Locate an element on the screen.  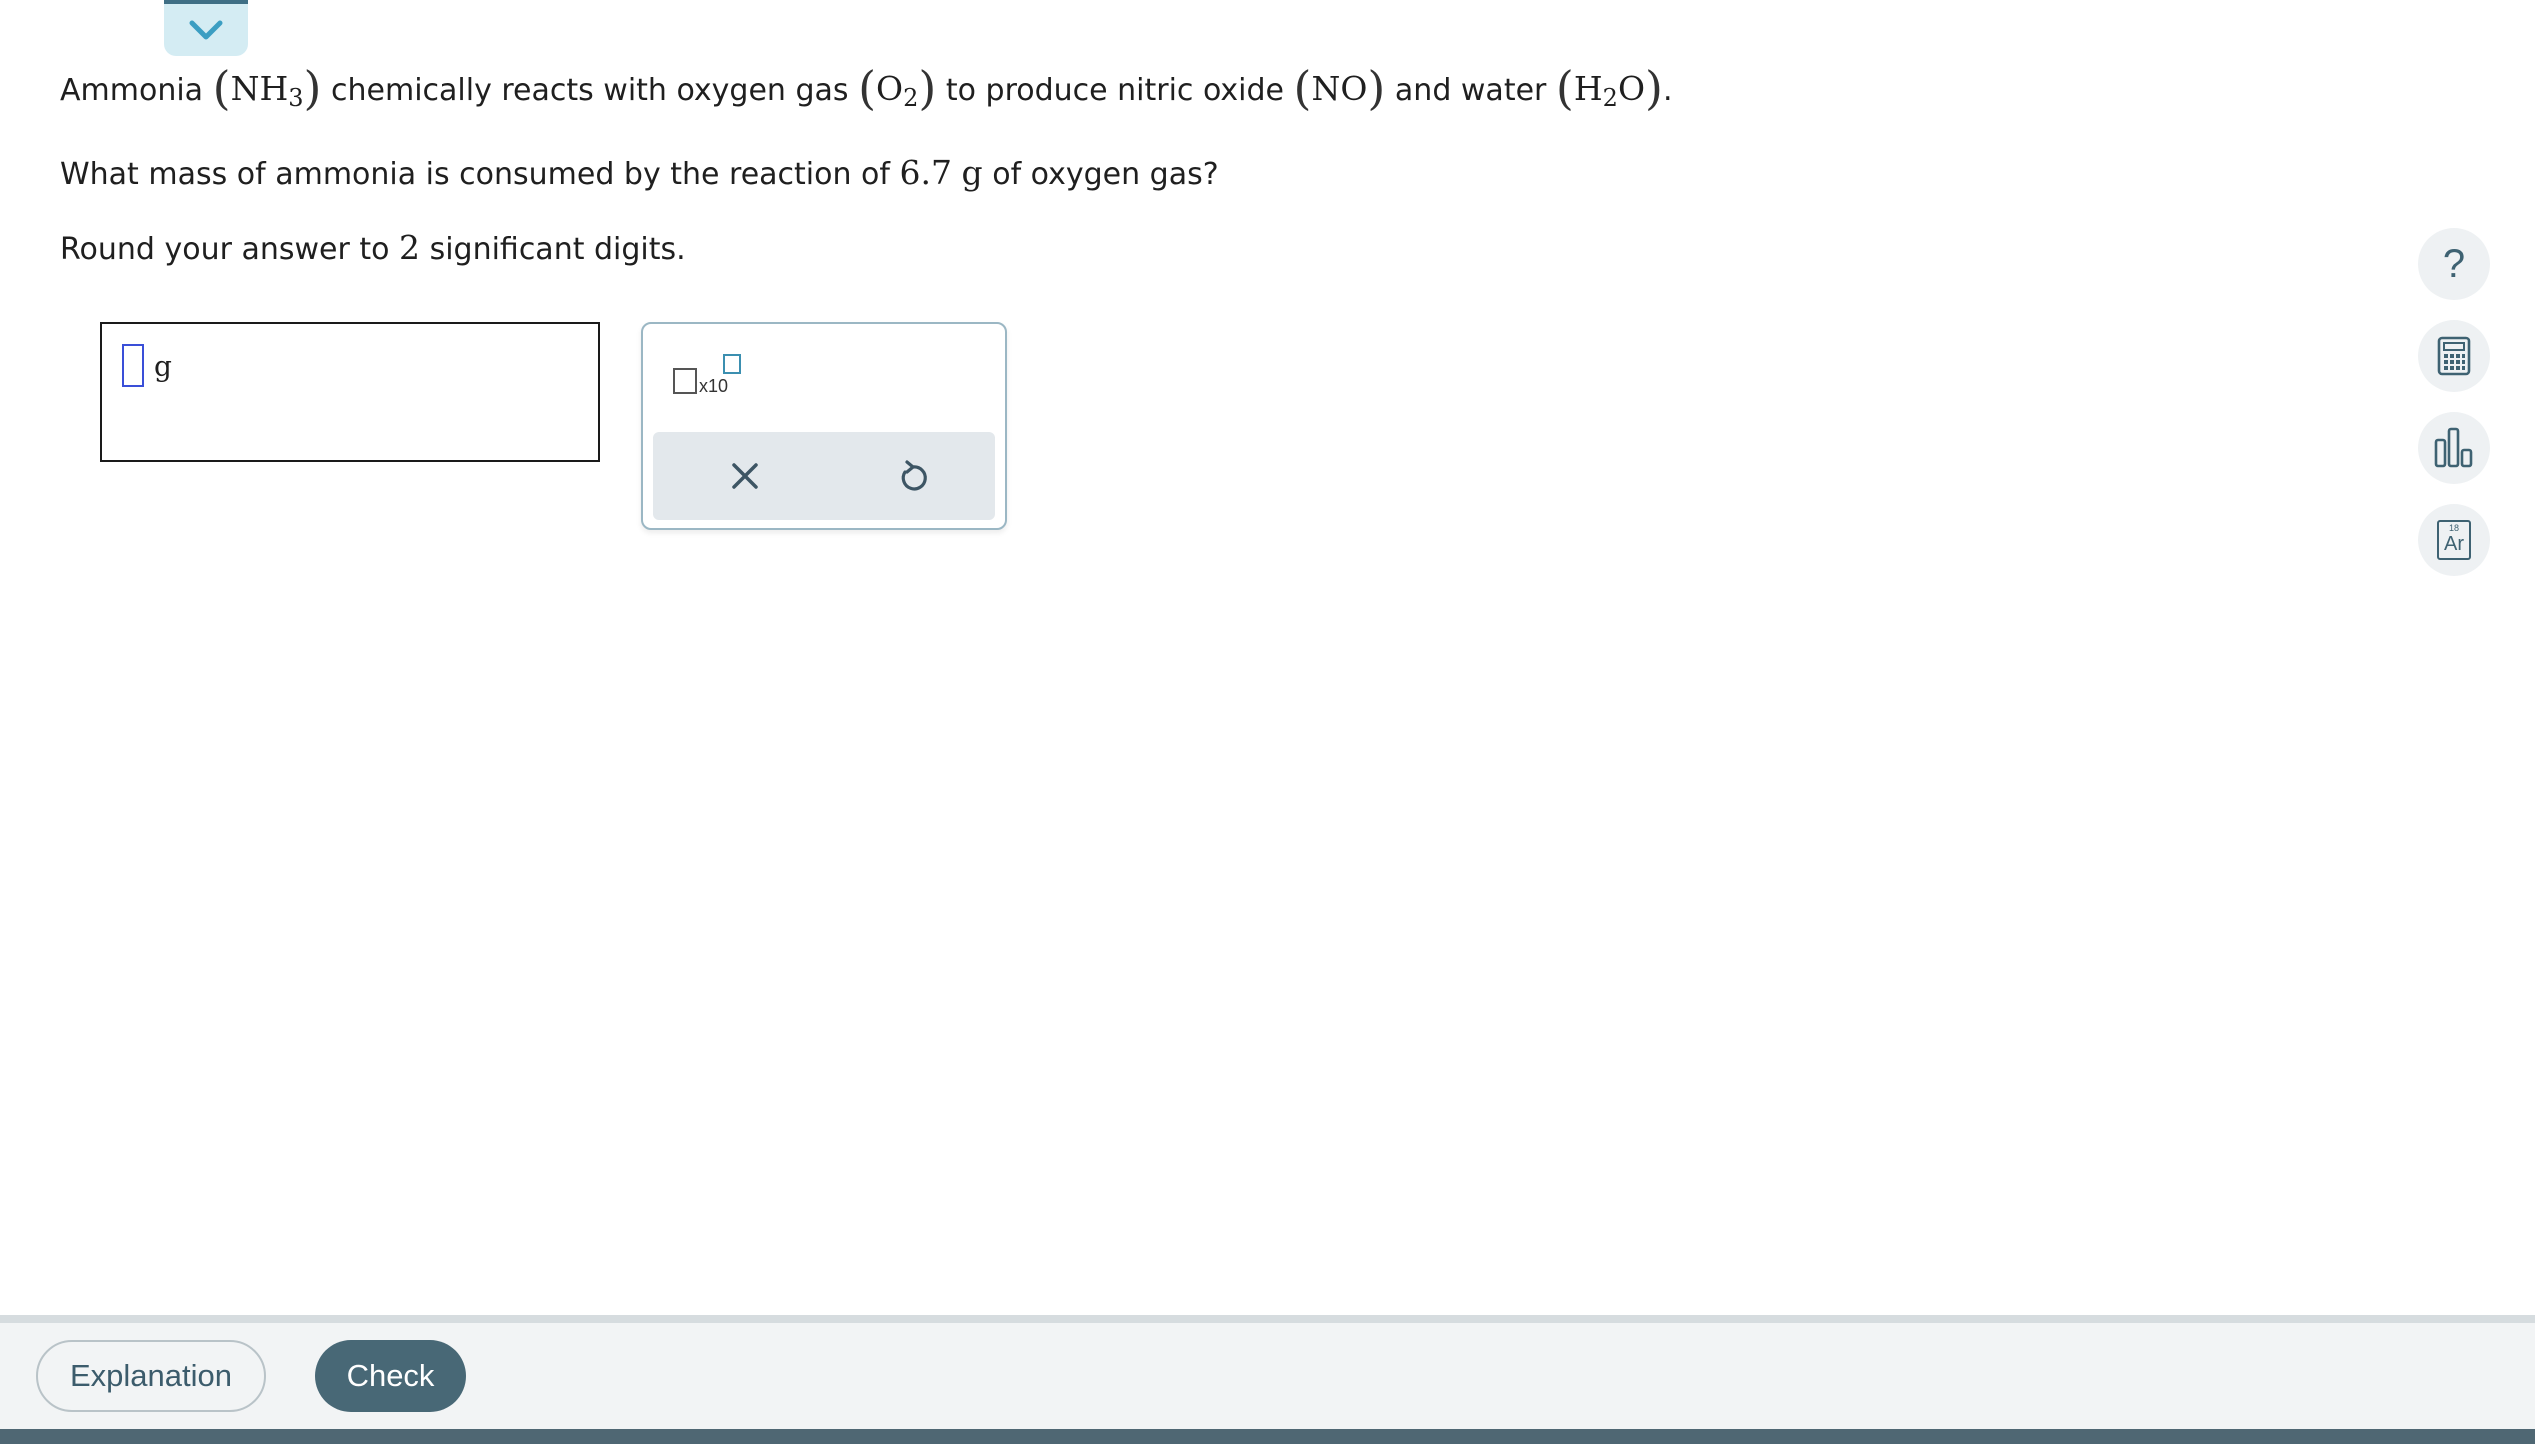
calculator-icon is located at coordinates (2454, 356).